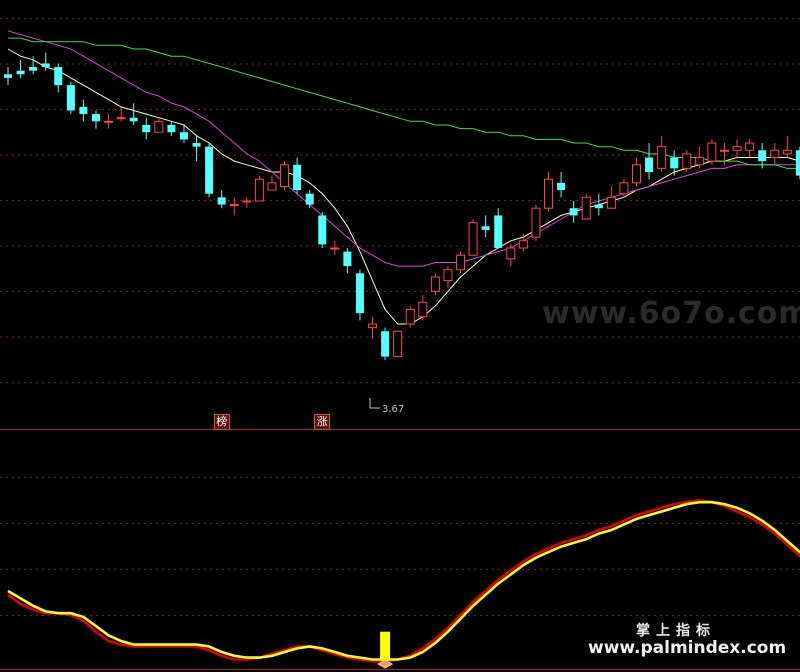 The image size is (800, 672). I want to click on signal-bar, so click(385, 645).